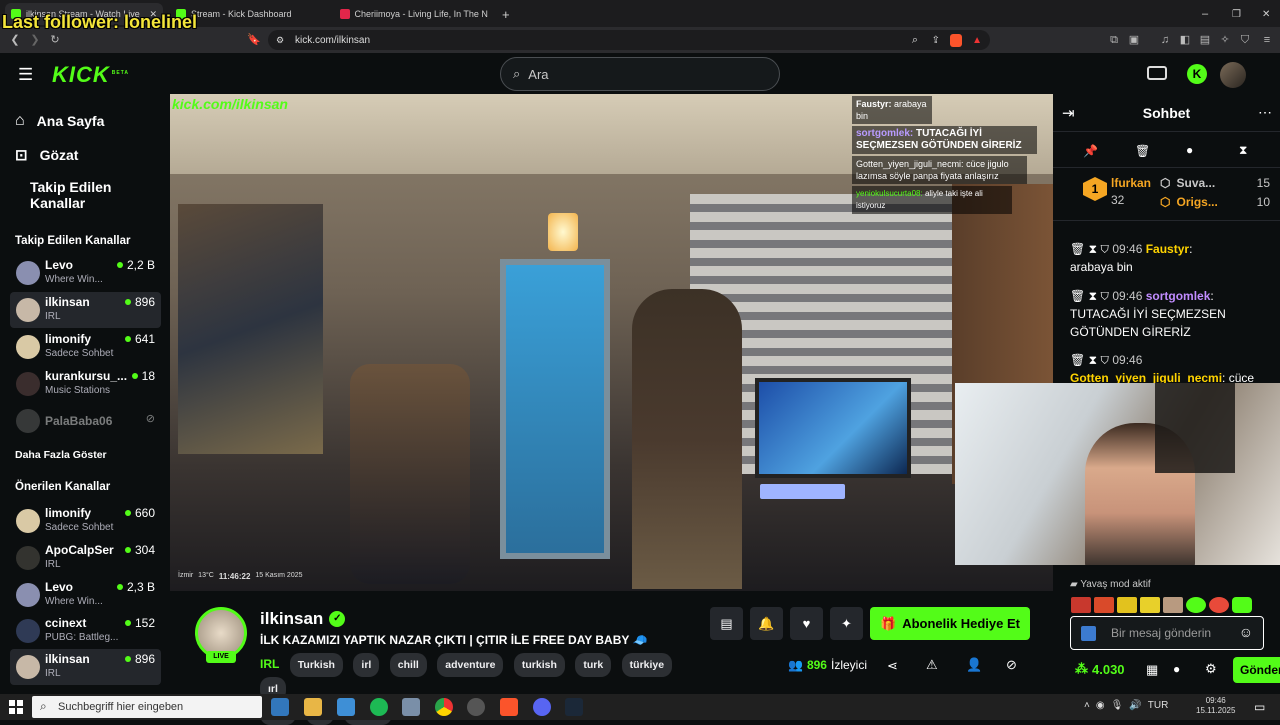  Describe the element at coordinates (1225, 40) in the screenshot. I see `leo-icon: ✧` at that location.